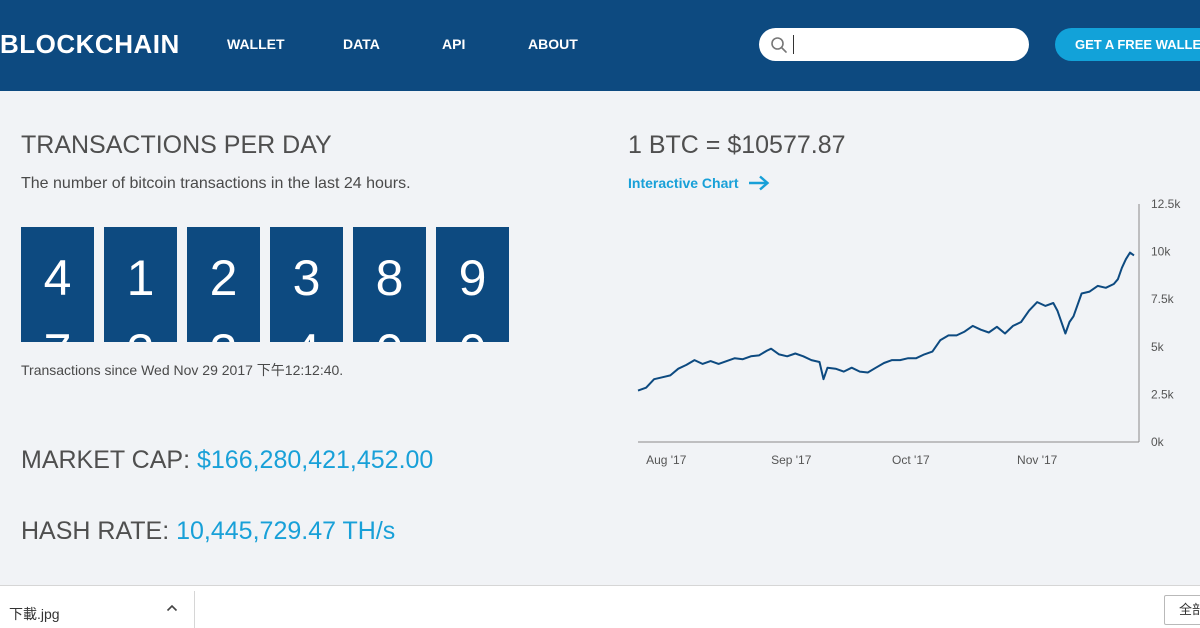 This screenshot has width=1200, height=628. What do you see at coordinates (90, 44) in the screenshot?
I see `blockchain-logo: BLOCKCHAIN` at bounding box center [90, 44].